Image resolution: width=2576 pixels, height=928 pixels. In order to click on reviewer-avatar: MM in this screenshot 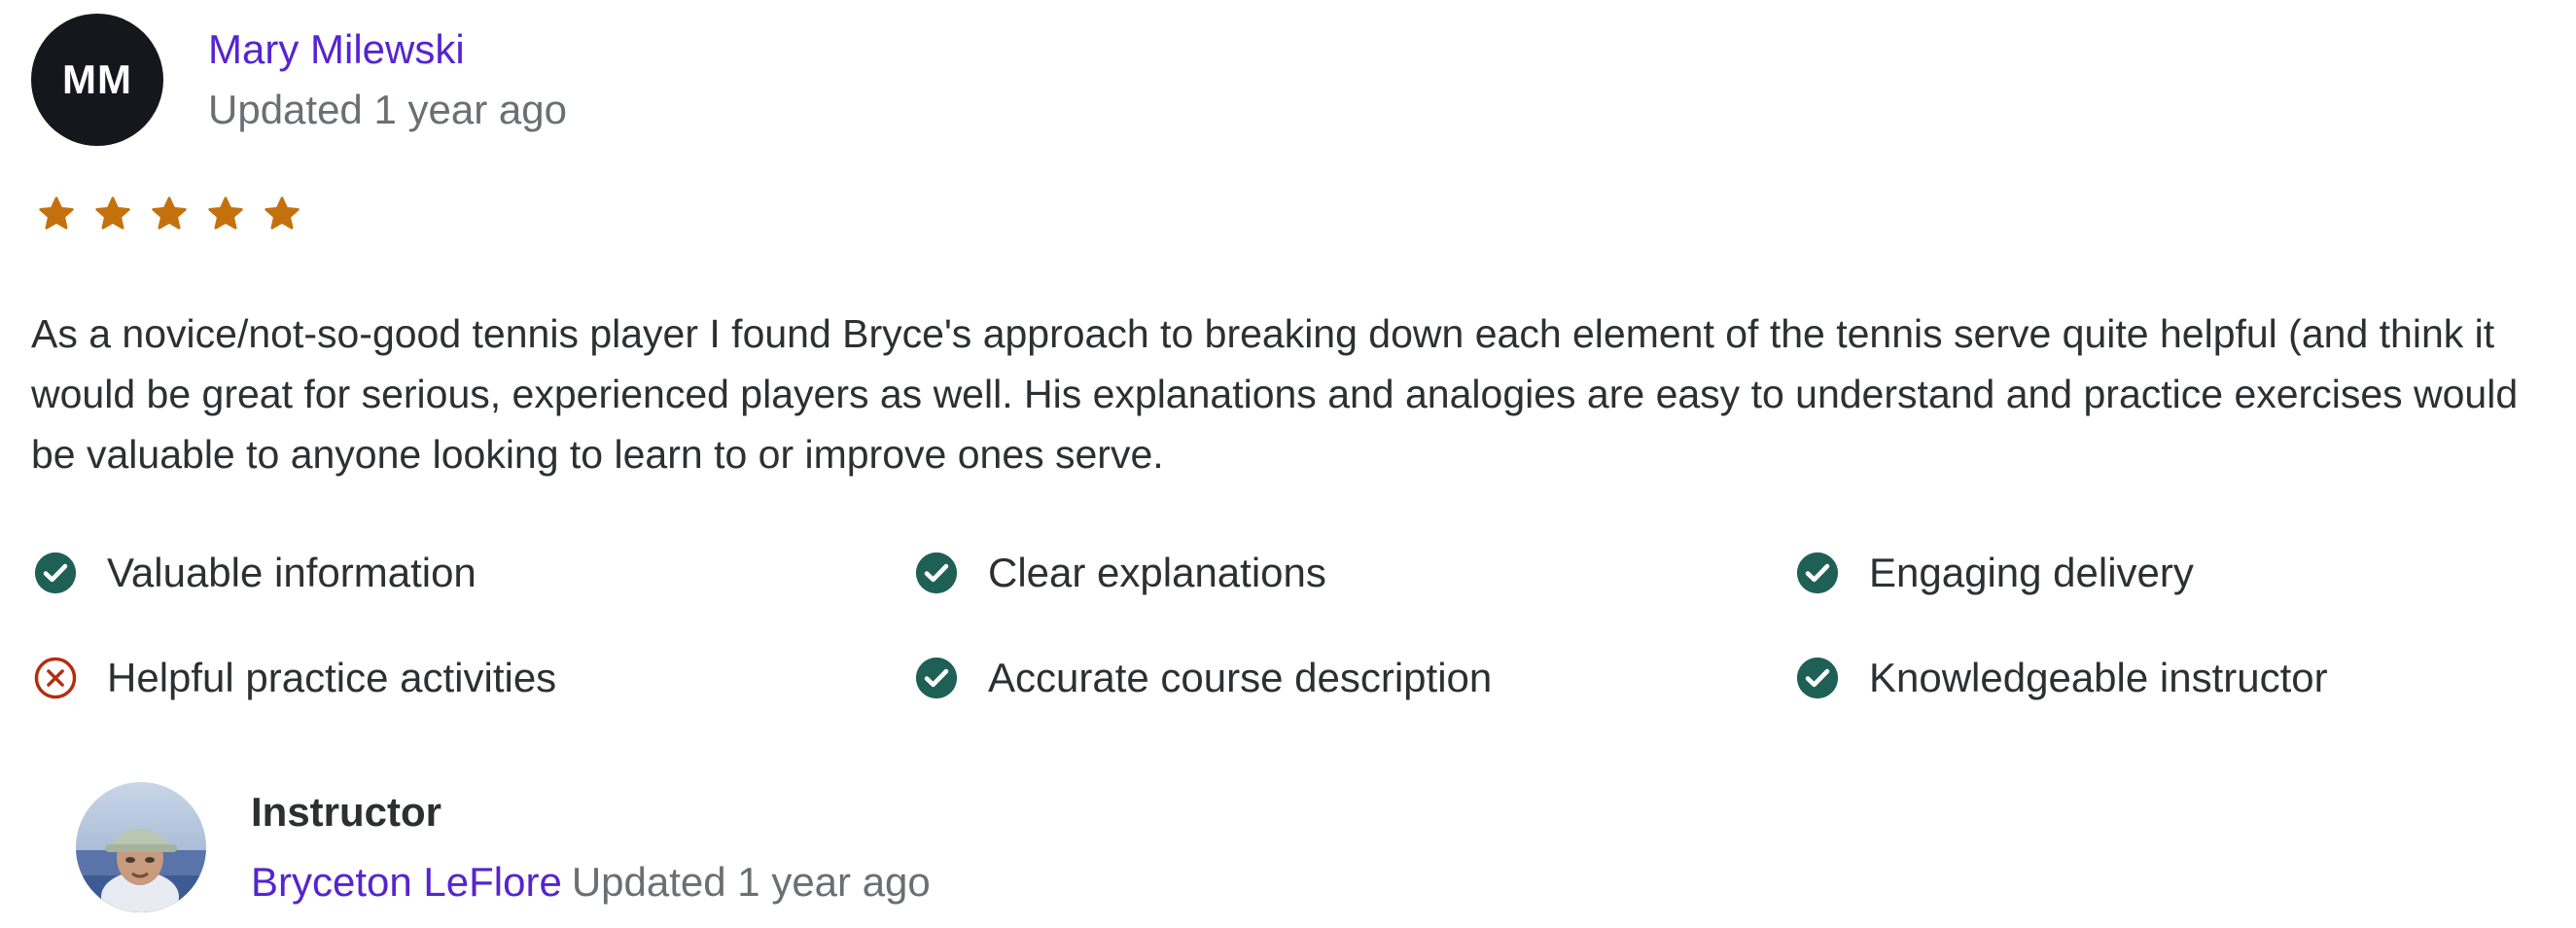, I will do `click(97, 80)`.